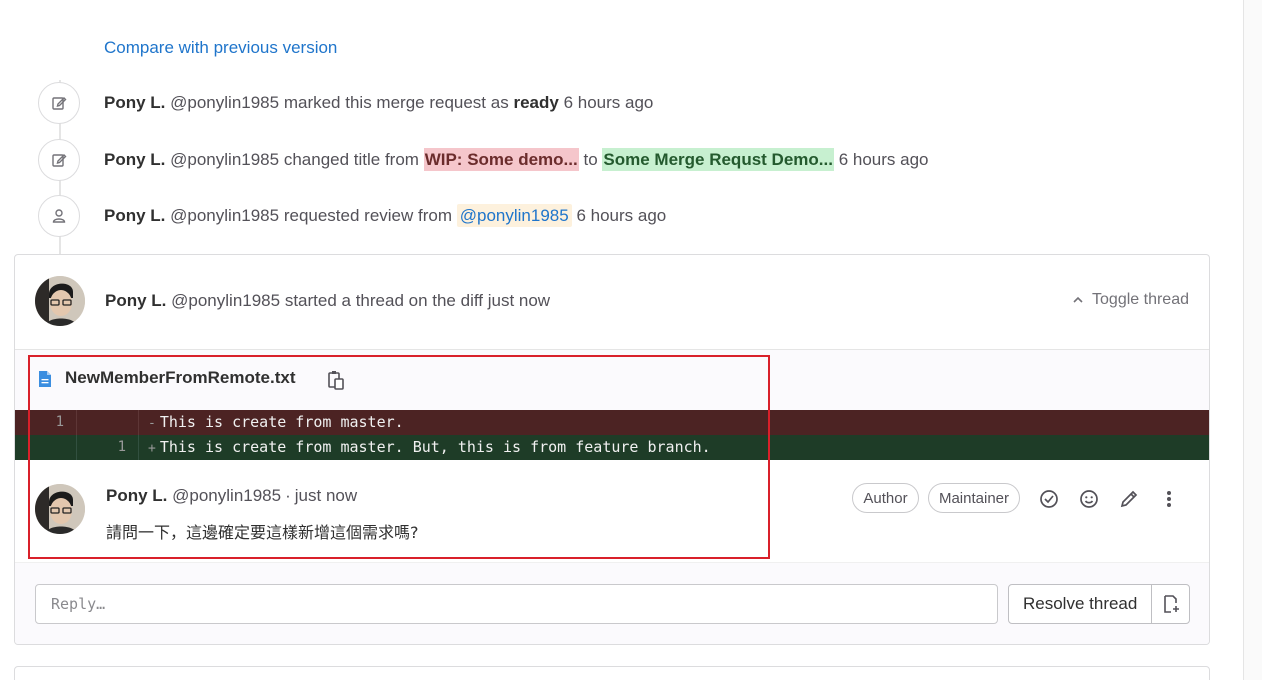  I want to click on reviewer-mention: @ponylin1985, so click(514, 215).